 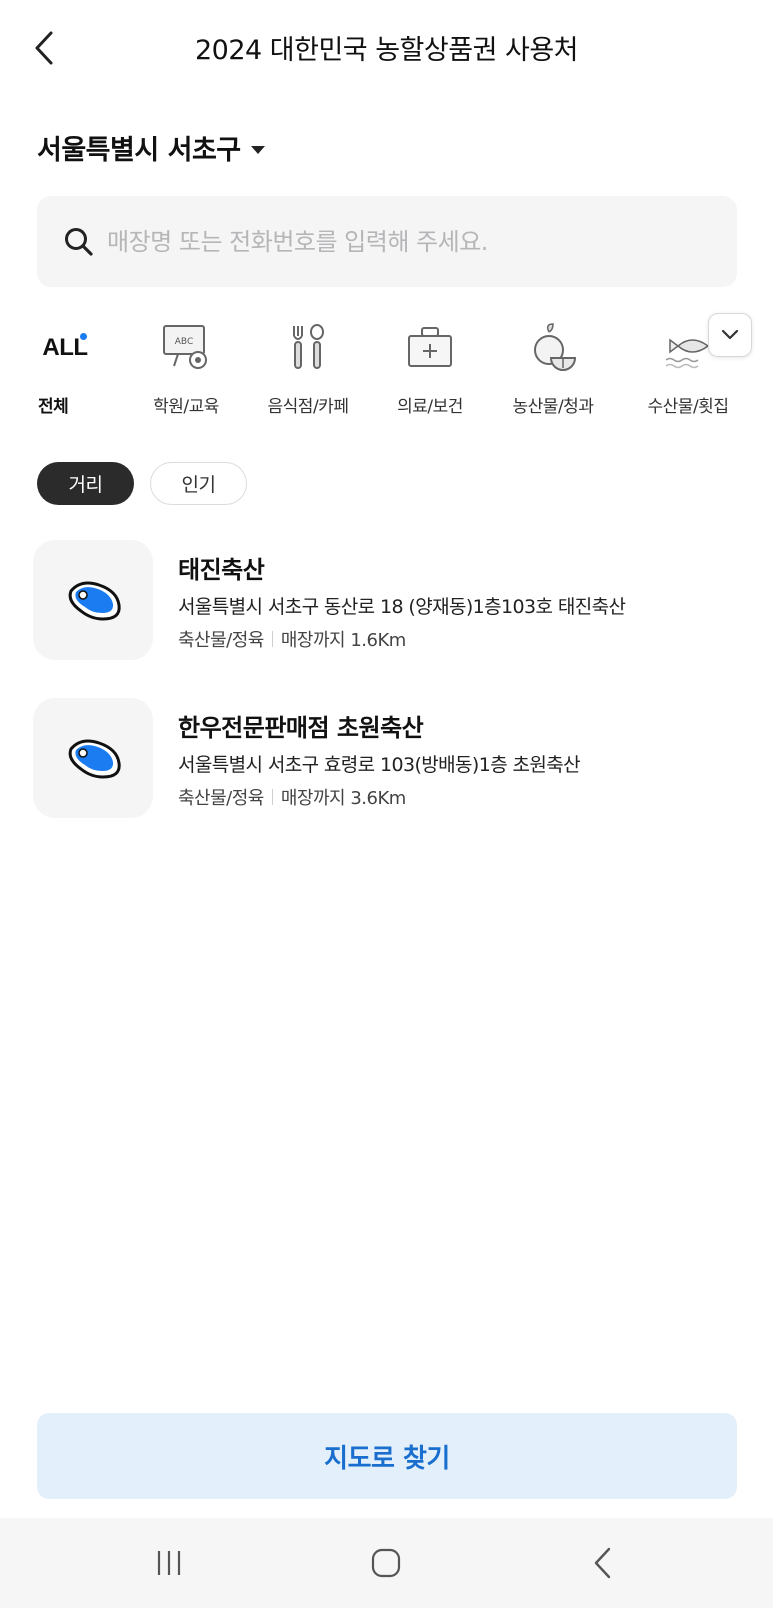 What do you see at coordinates (308, 348) in the screenshot?
I see `fork-spoon-icon` at bounding box center [308, 348].